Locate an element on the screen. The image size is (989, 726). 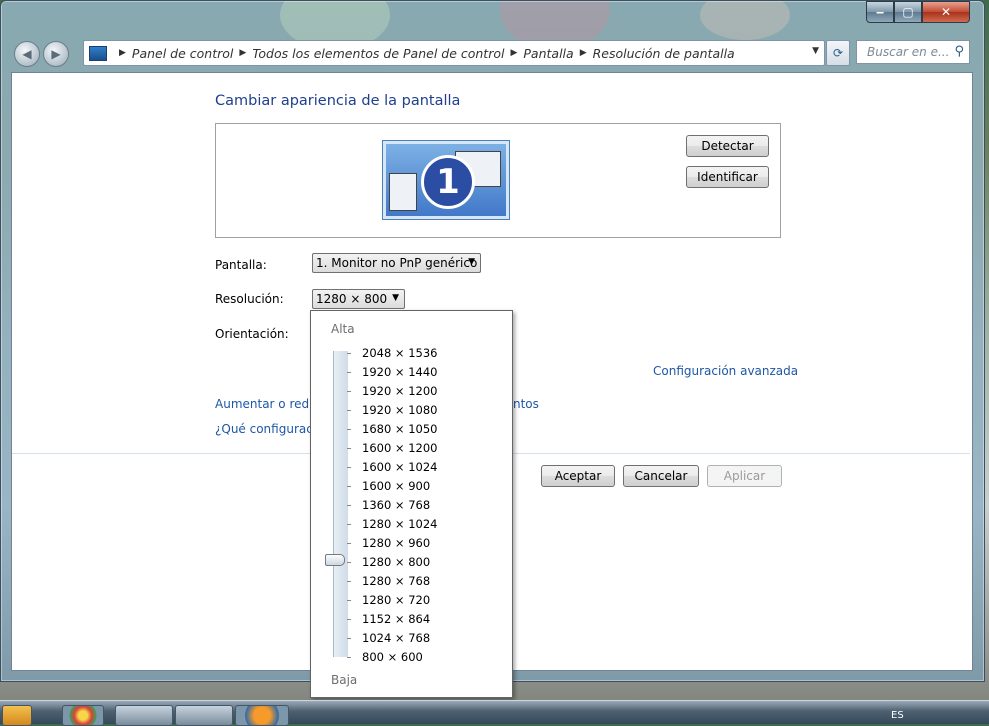
minimize-icon: ‒ is located at coordinates (880, 12).